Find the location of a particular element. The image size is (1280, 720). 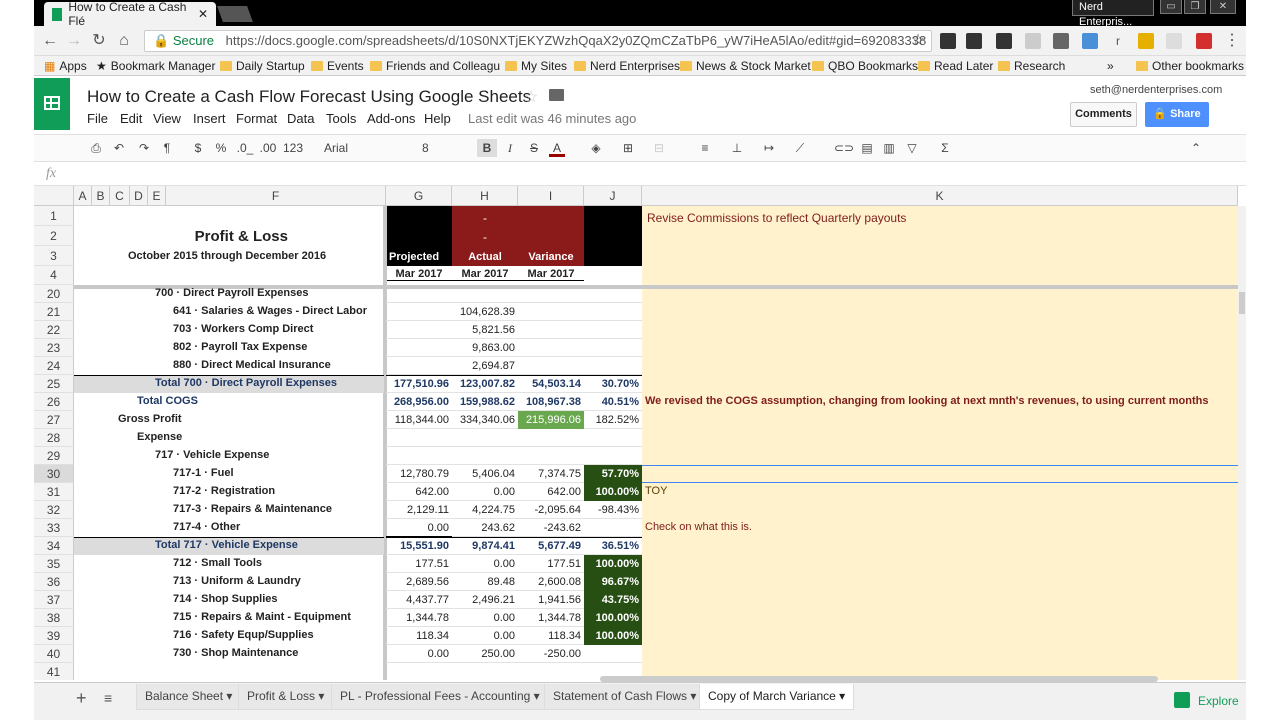

row-header: 37 is located at coordinates (54, 600).